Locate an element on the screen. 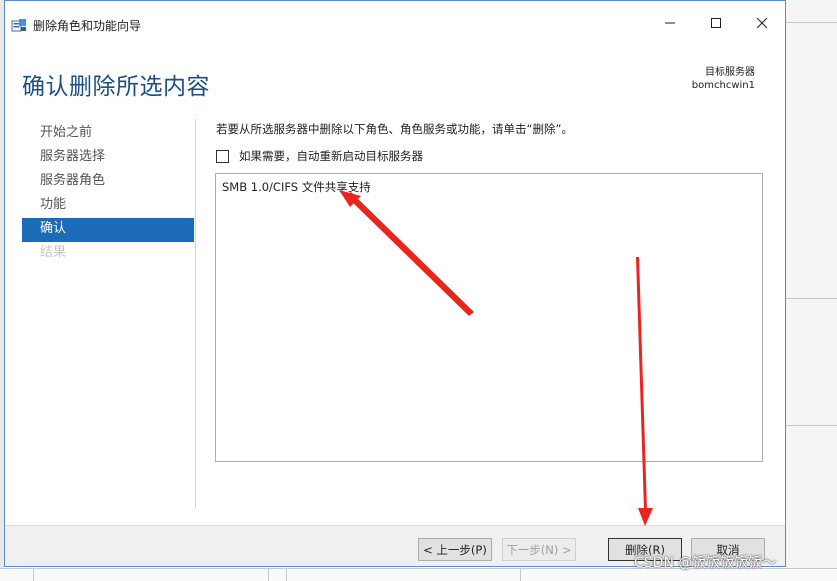 The width and height of the screenshot is (837, 581). restart-checkbox is located at coordinates (222, 156).